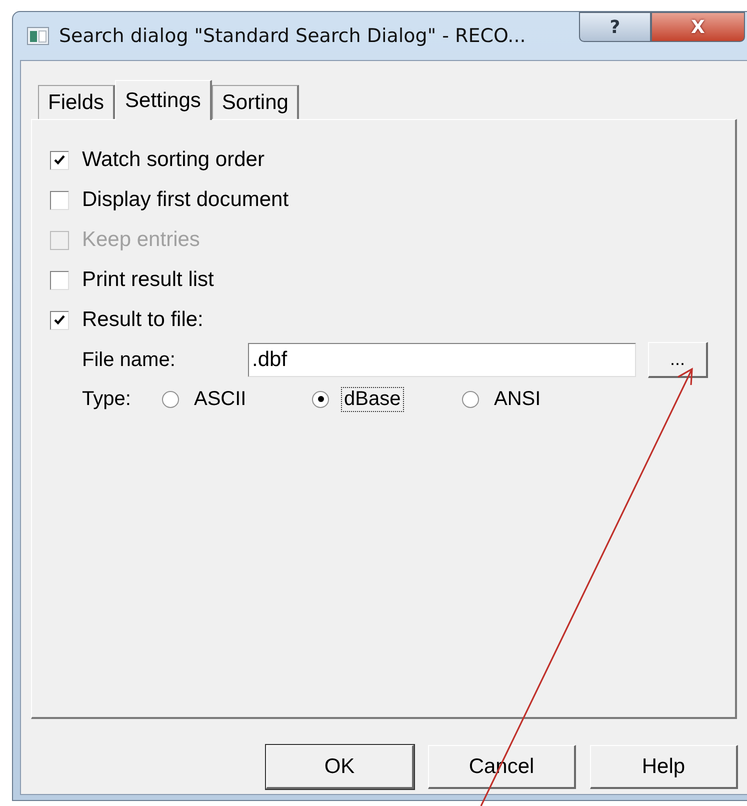 The image size is (747, 806). What do you see at coordinates (141, 240) in the screenshot?
I see `checkbox-label: Keep entries` at bounding box center [141, 240].